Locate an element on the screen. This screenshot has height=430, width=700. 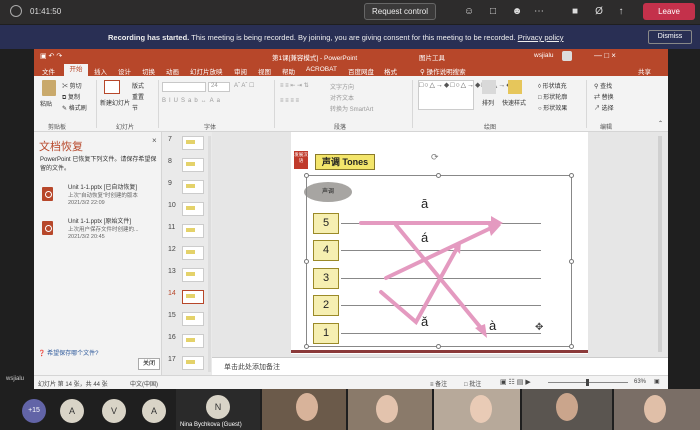
share-button: 共享 is located at coordinates (644, 71).